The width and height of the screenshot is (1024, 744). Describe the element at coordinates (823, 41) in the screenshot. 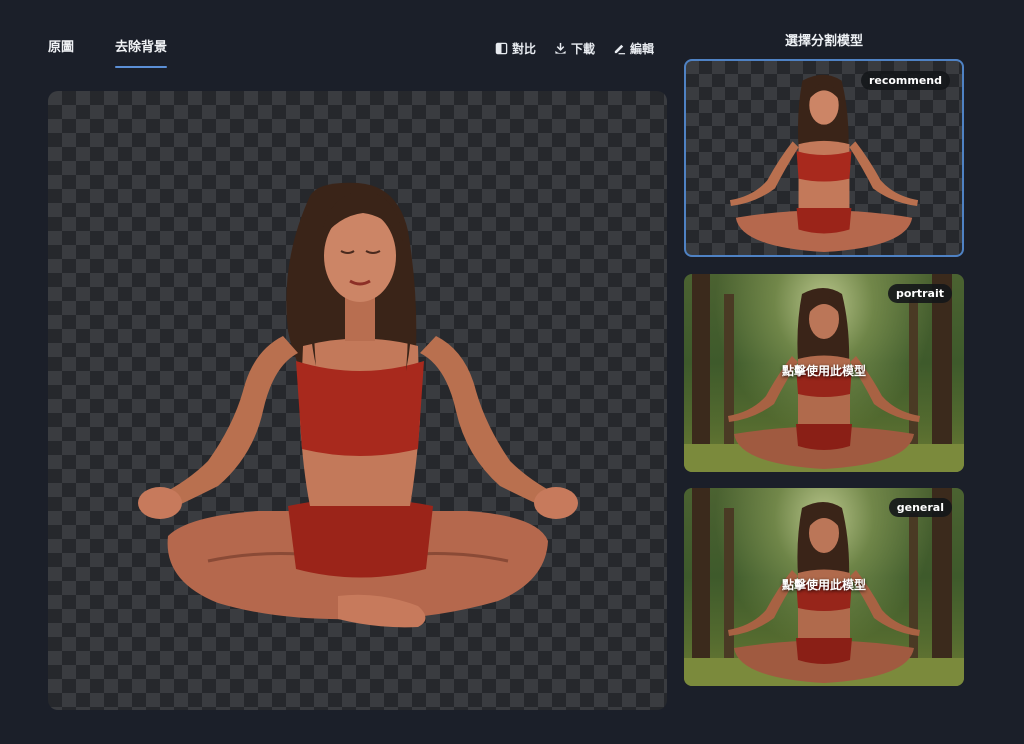

I see `model-panel-title: 選擇分割模型` at that location.